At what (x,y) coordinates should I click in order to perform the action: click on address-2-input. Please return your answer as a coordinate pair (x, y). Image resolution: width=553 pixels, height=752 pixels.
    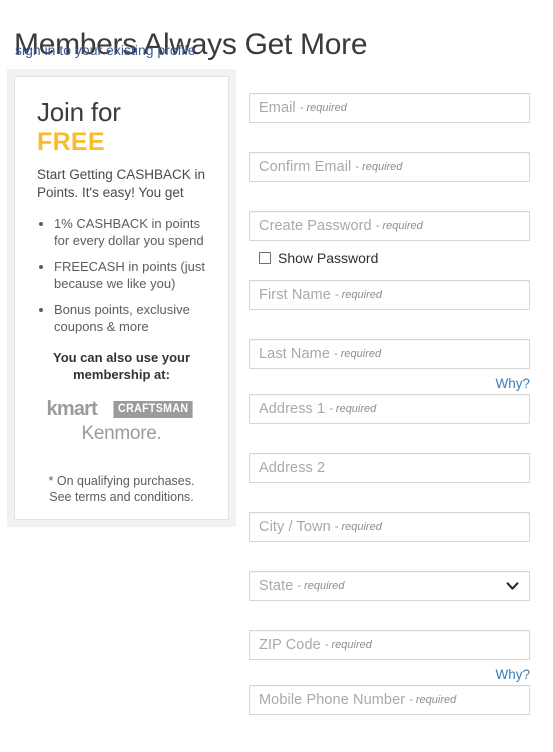
    Looking at the image, I should click on (389, 468).